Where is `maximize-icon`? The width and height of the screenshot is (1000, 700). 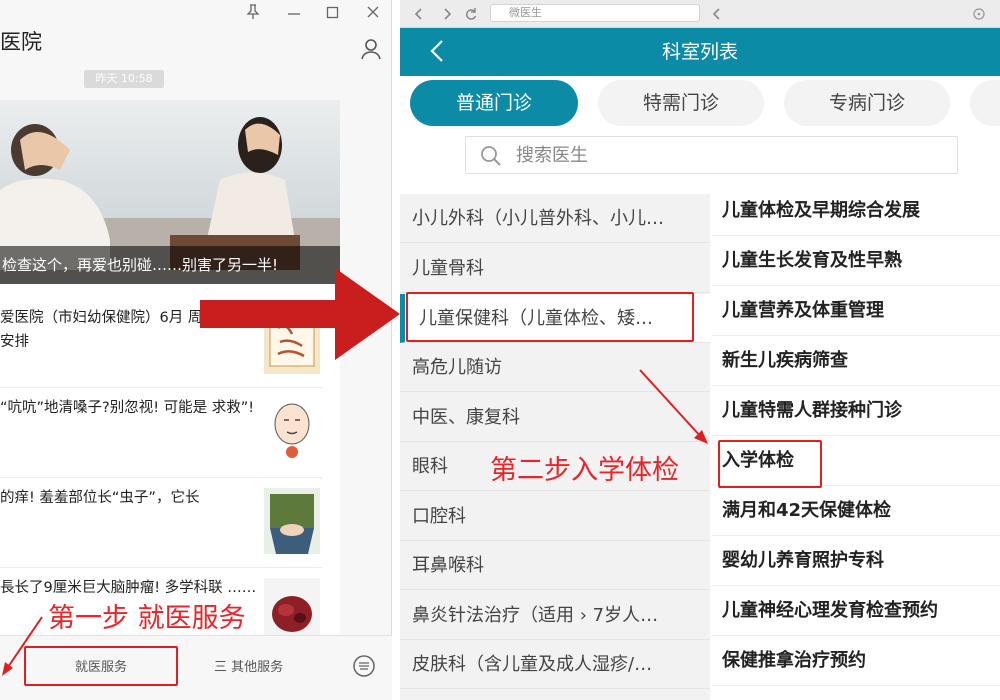
maximize-icon is located at coordinates (333, 14).